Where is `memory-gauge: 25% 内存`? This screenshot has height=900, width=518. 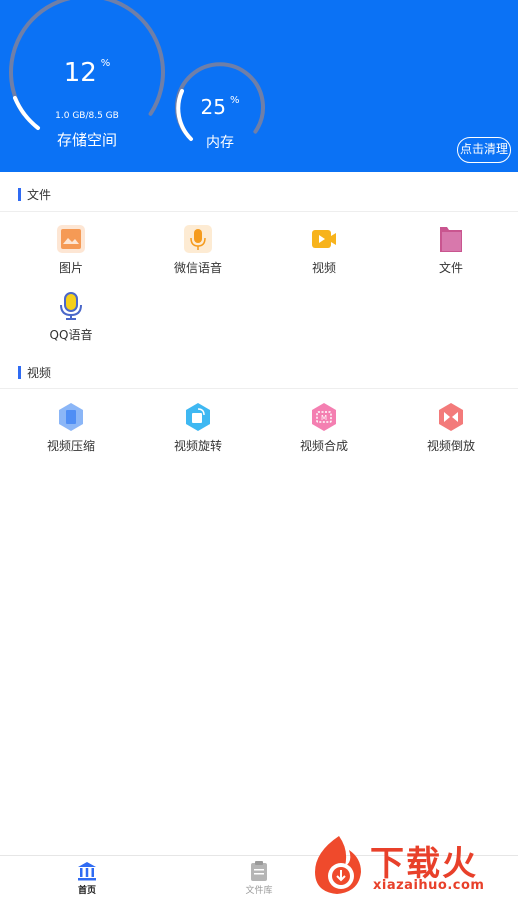 memory-gauge: 25% 内存 is located at coordinates (220, 107).